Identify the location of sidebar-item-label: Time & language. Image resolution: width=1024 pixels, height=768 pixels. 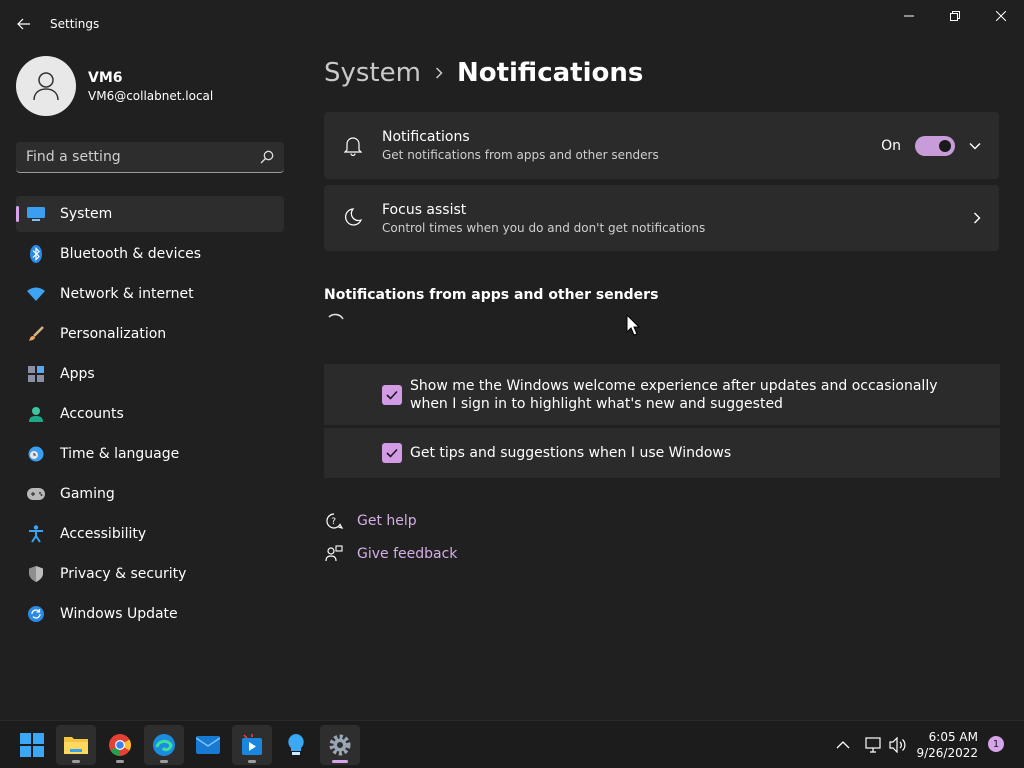
(120, 454).